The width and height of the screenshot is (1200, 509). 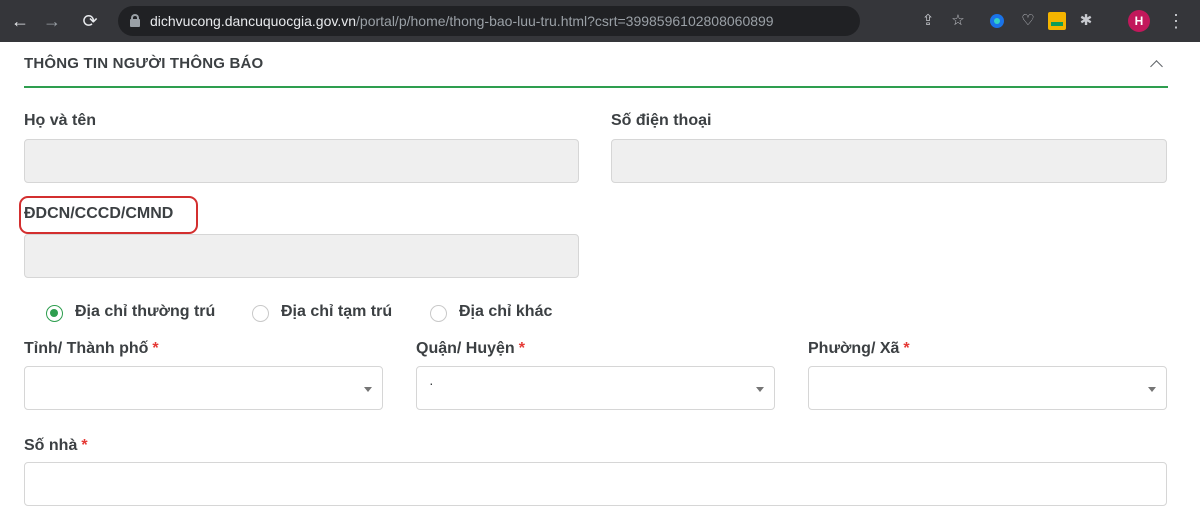 What do you see at coordinates (661, 120) in the screenshot?
I see `phone-label: Số điện thoại` at bounding box center [661, 120].